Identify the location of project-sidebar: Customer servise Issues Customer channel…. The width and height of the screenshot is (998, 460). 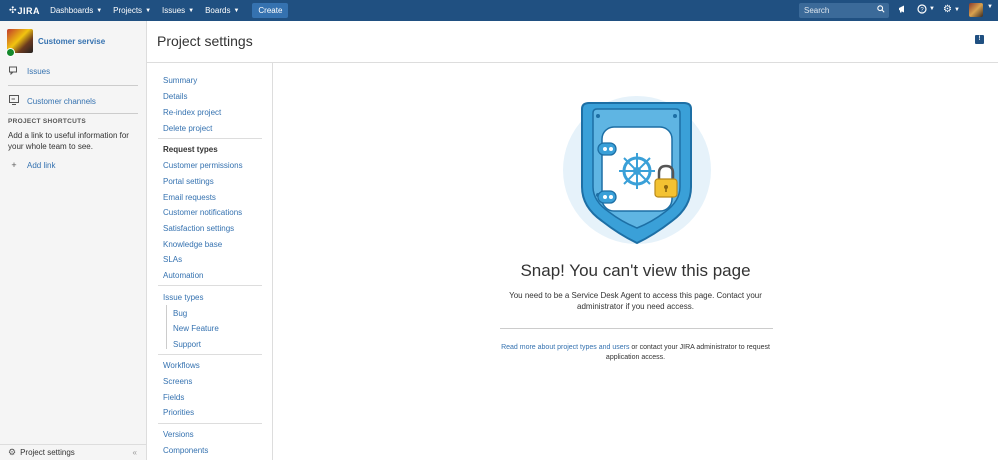
(73, 240).